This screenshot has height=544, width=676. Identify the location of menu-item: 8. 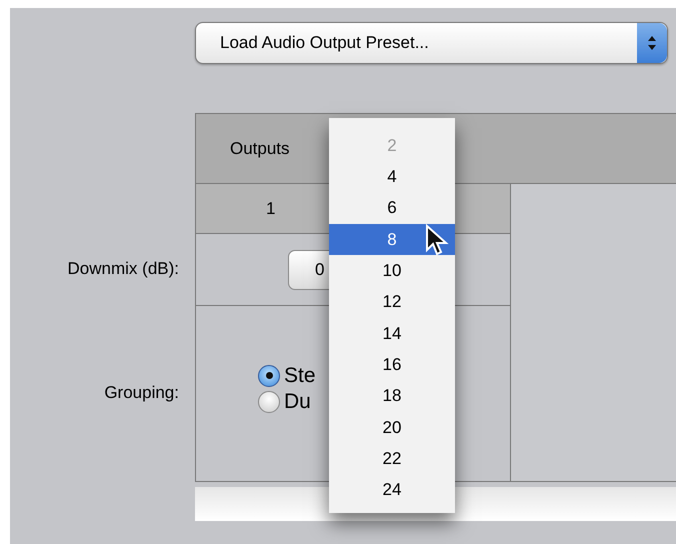
(392, 240).